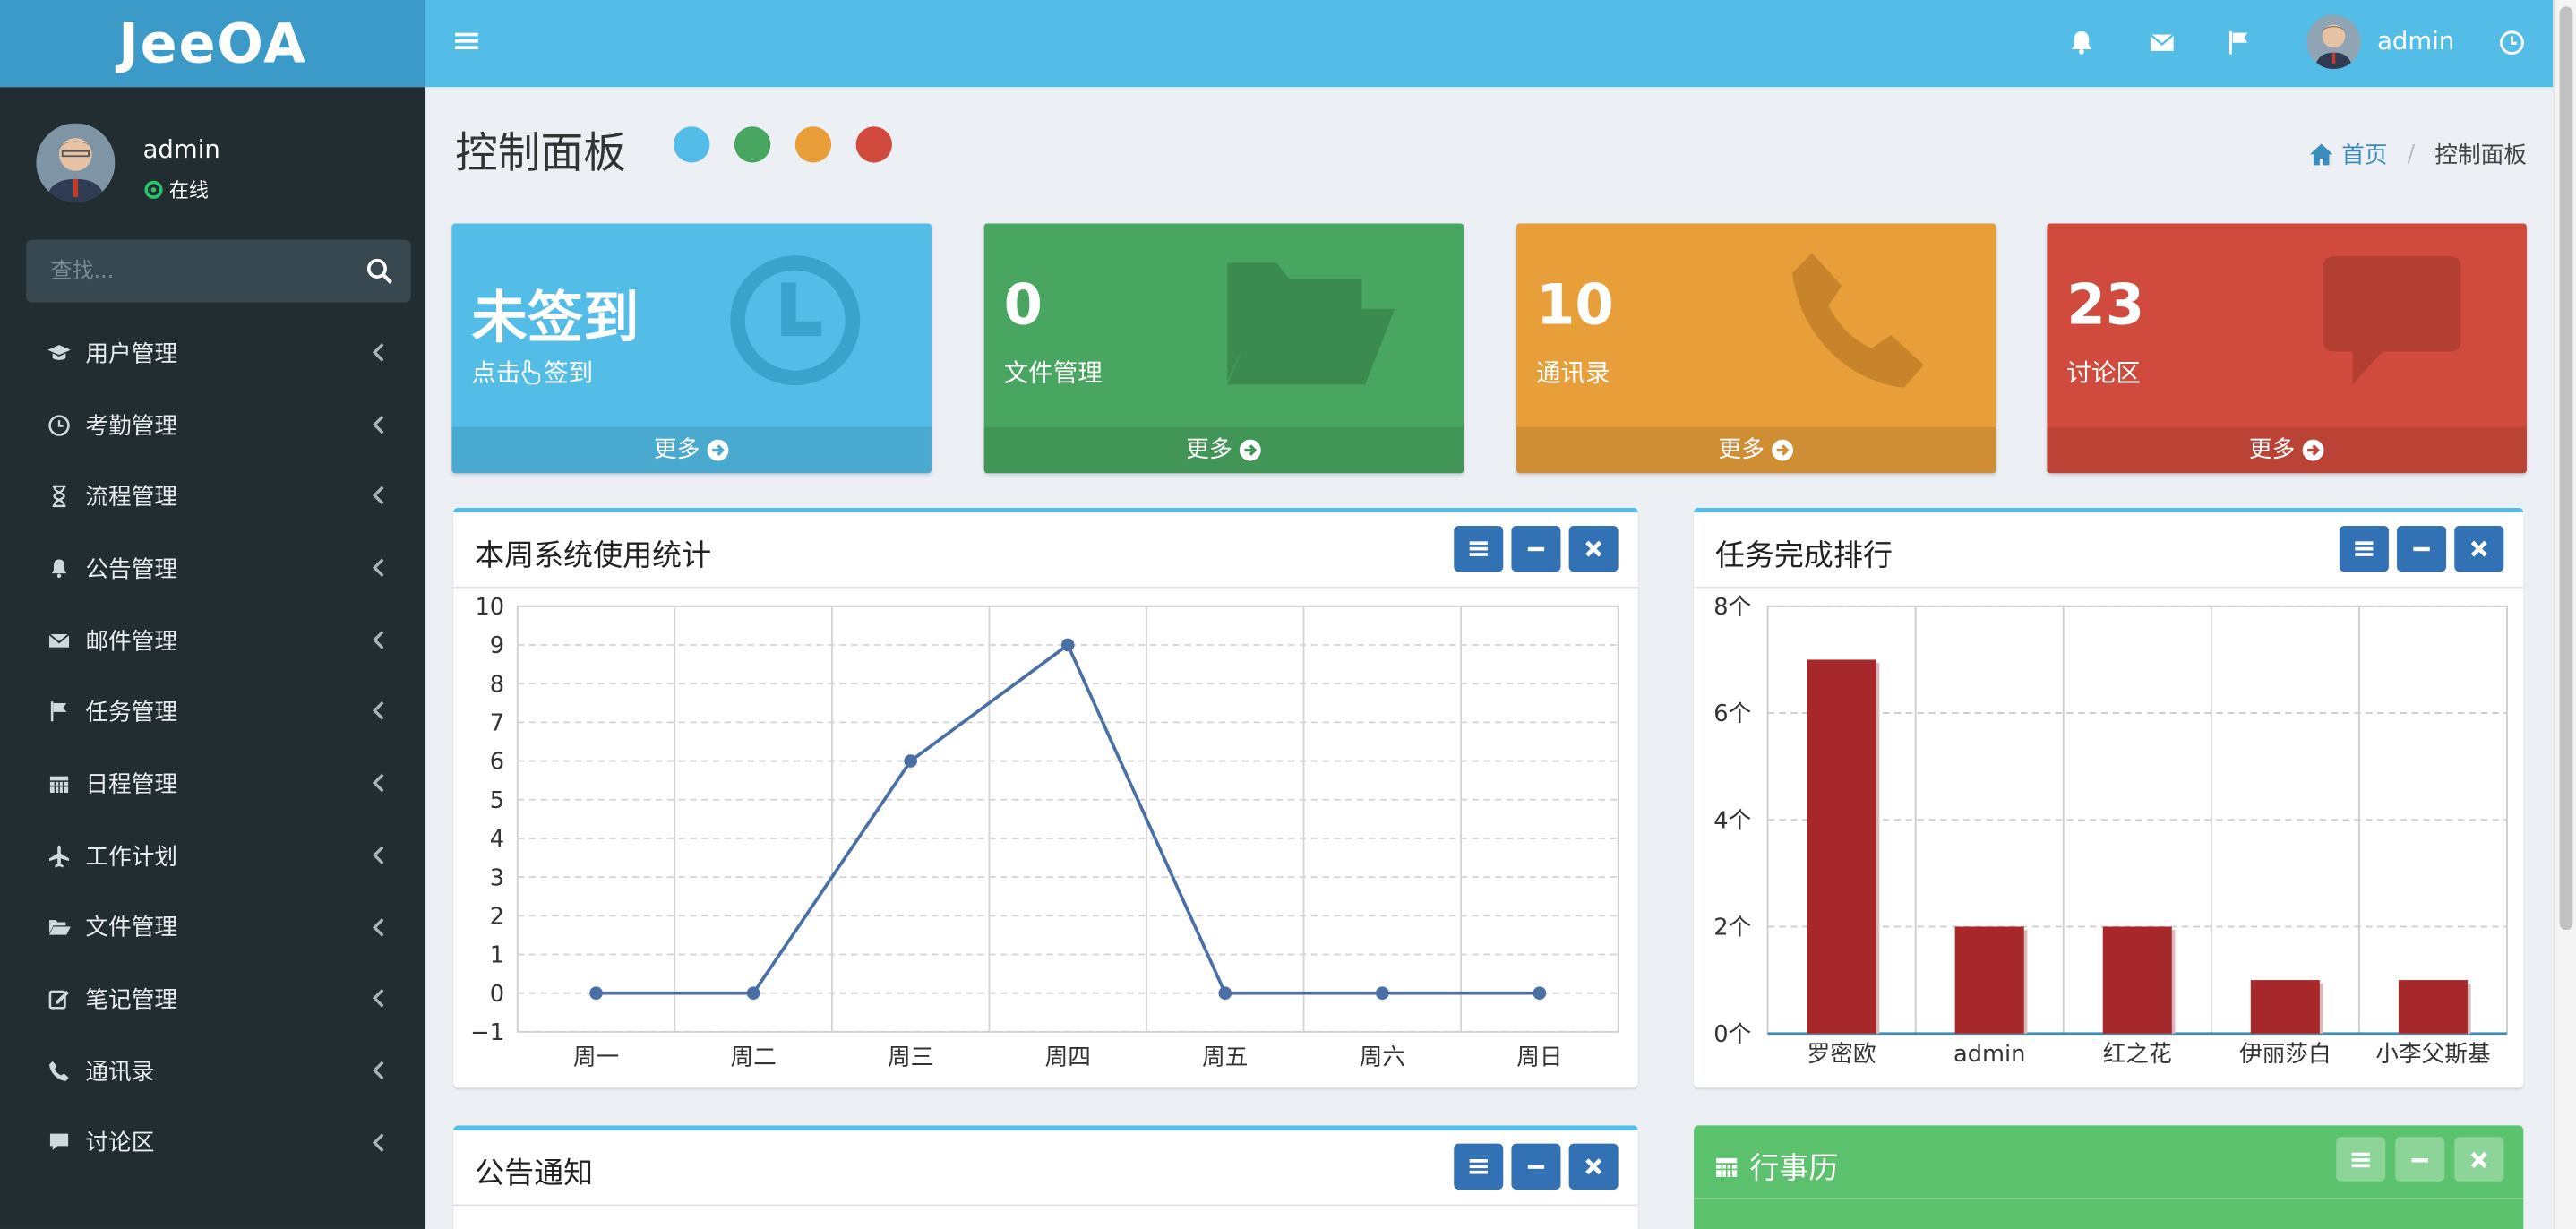  Describe the element at coordinates (813, 145) in the screenshot. I see `theme-dot-orange` at that location.